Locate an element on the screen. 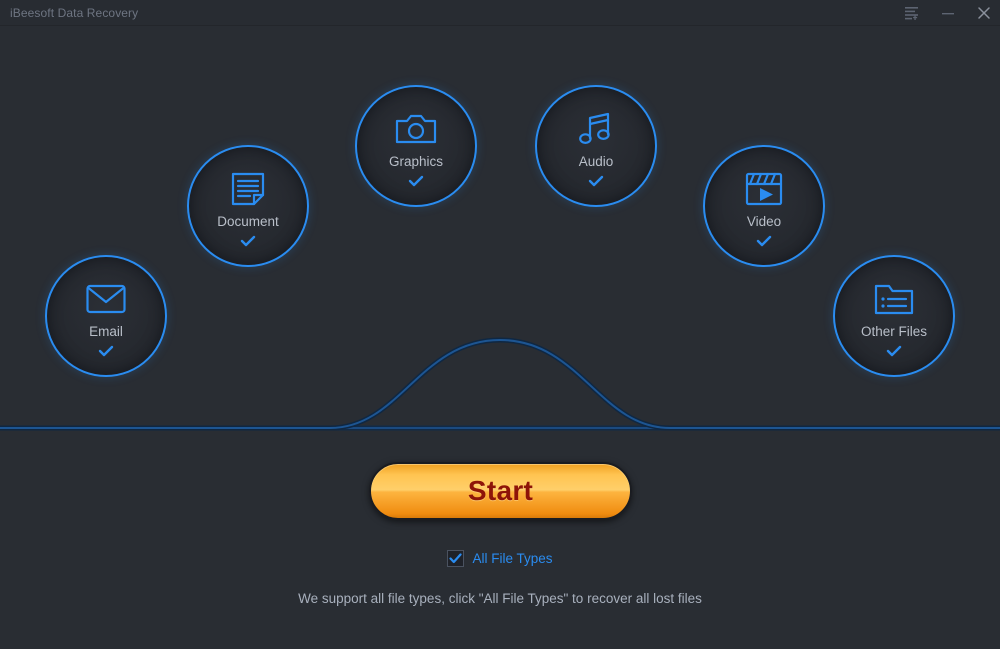  category-label: Other Files is located at coordinates (894, 331).